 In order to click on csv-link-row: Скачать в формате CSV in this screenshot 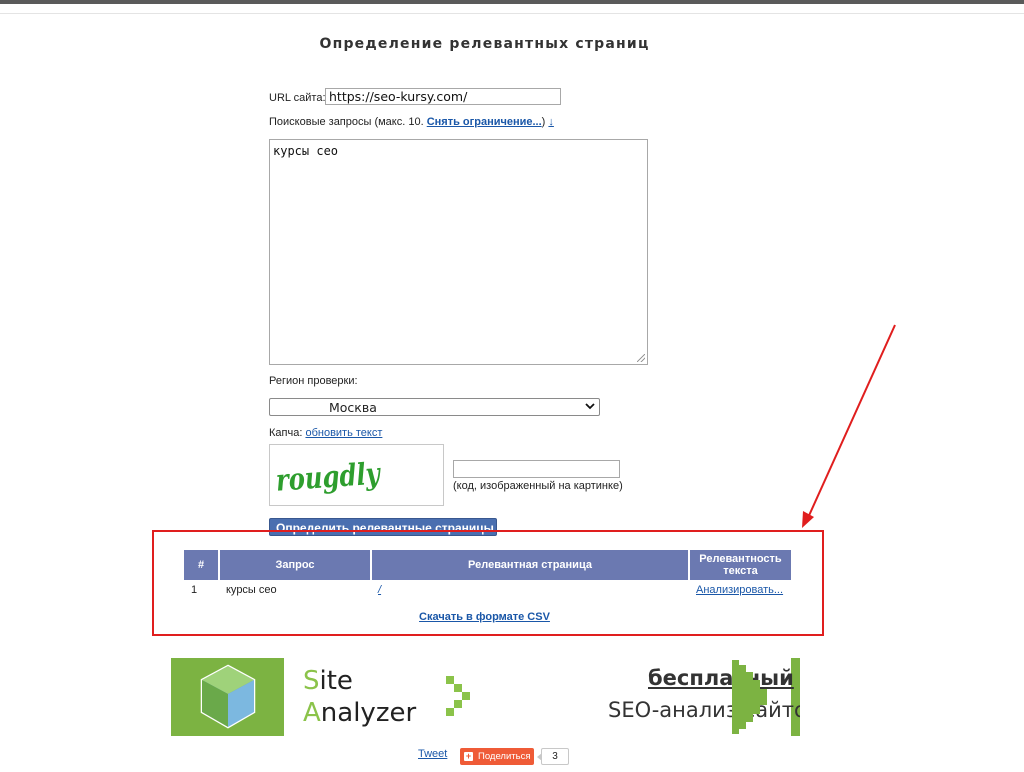, I will do `click(484, 617)`.